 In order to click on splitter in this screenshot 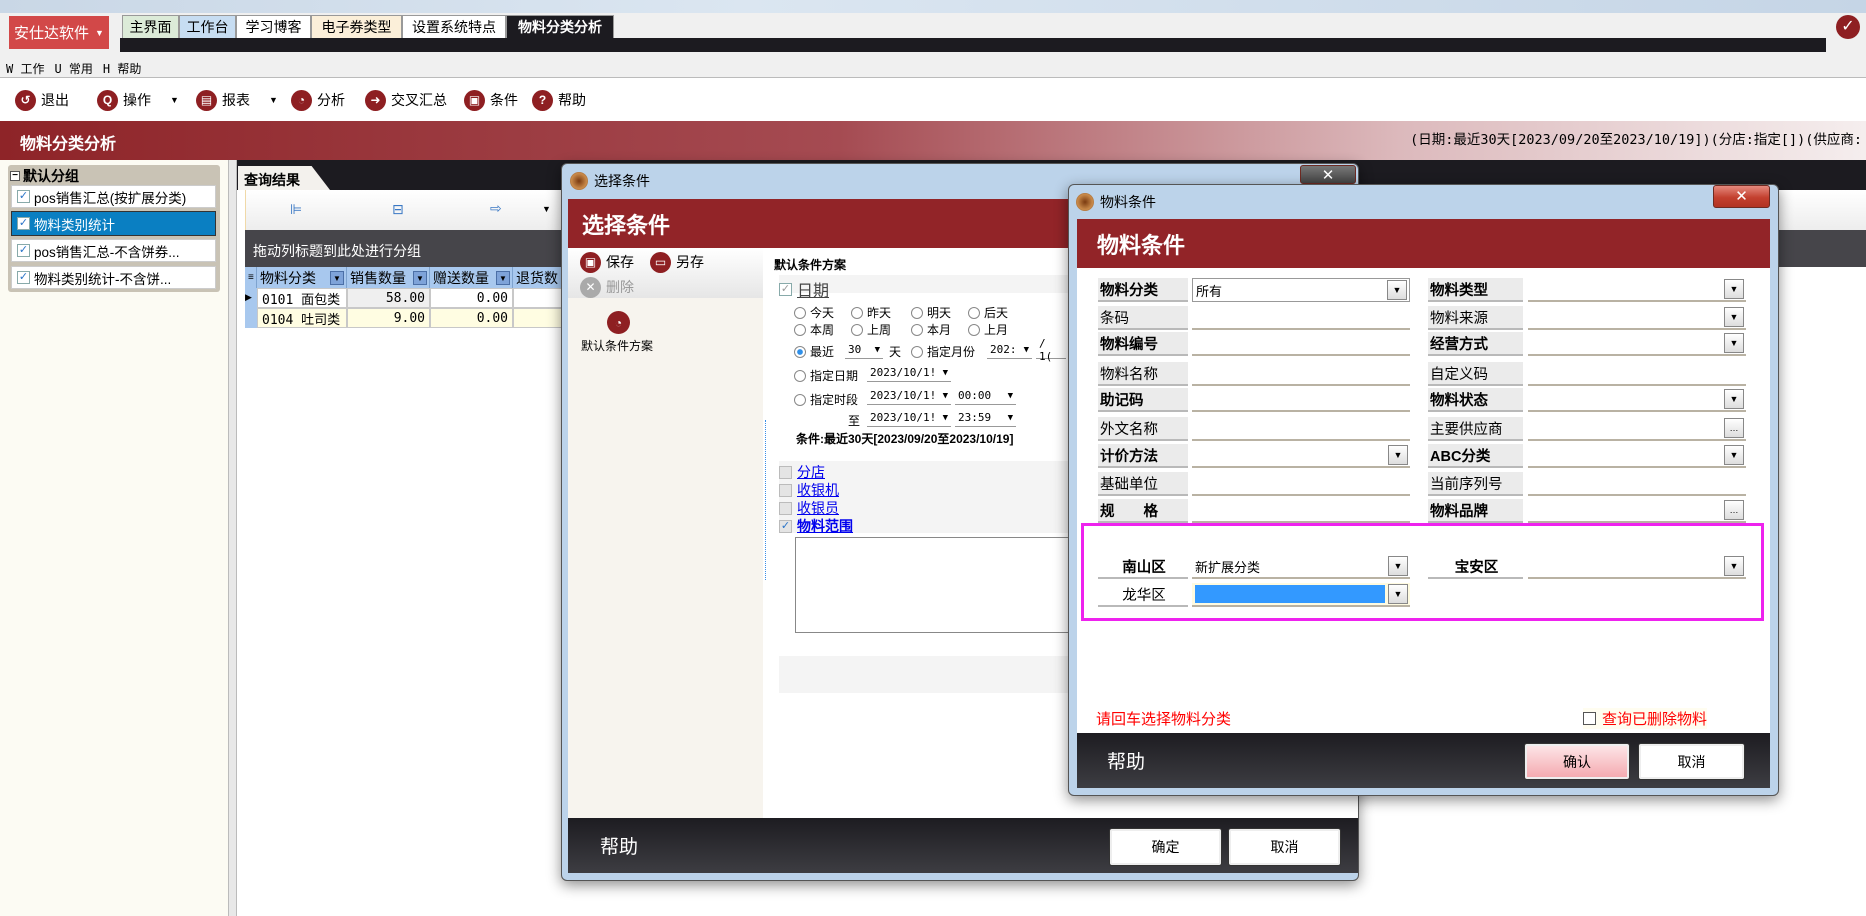, I will do `click(232, 538)`.